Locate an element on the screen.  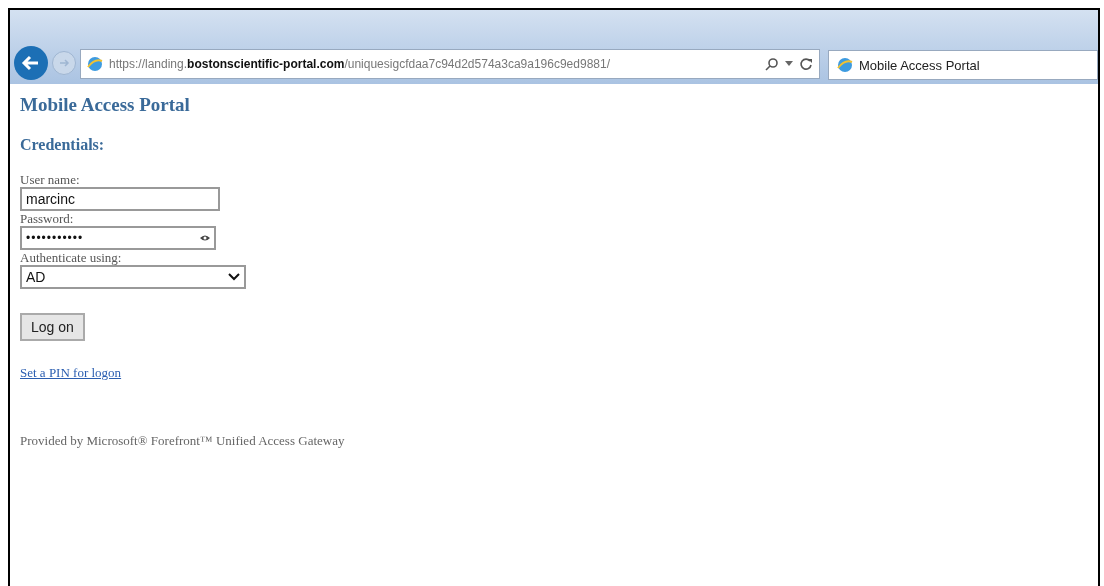
footer-text: Provided by Microsoft® Forefront™ Unified Access Gateway is located at coordinates (182, 441).